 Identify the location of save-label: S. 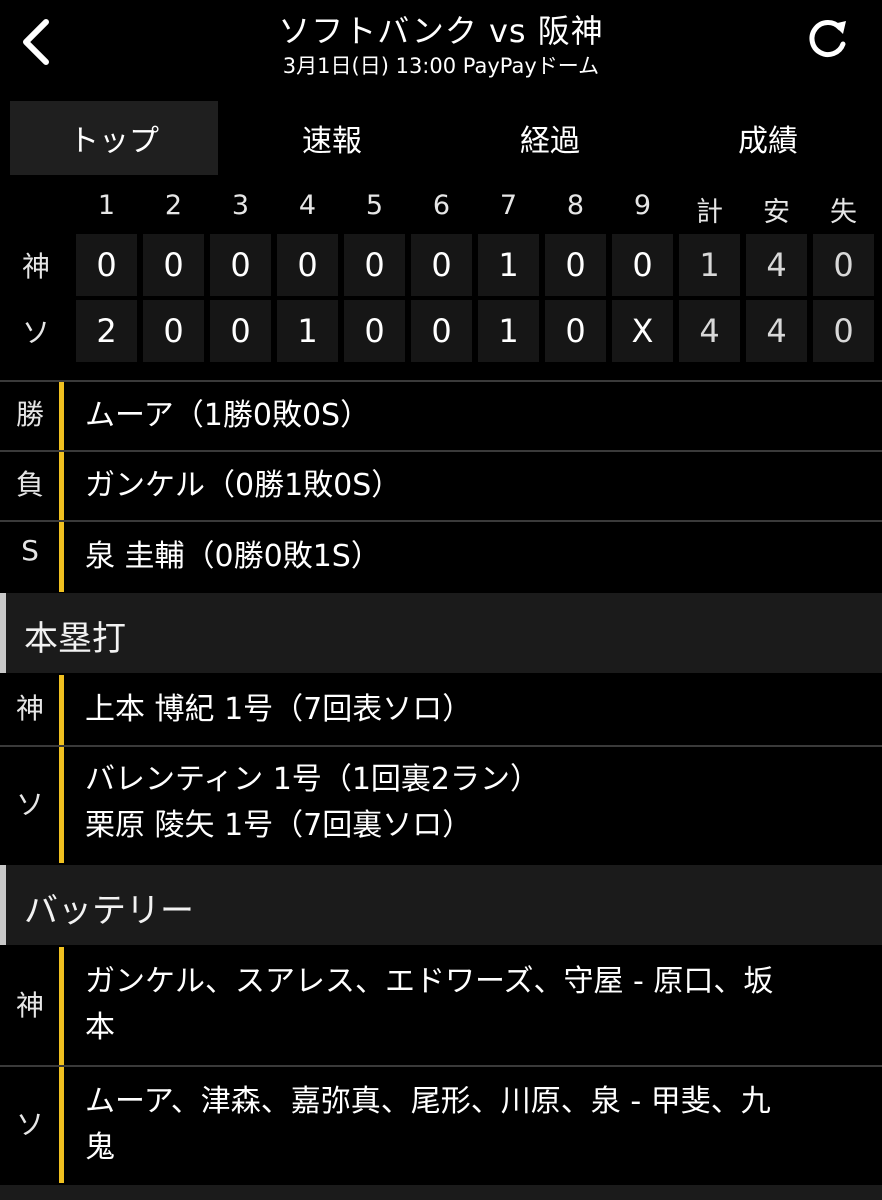
(30, 550).